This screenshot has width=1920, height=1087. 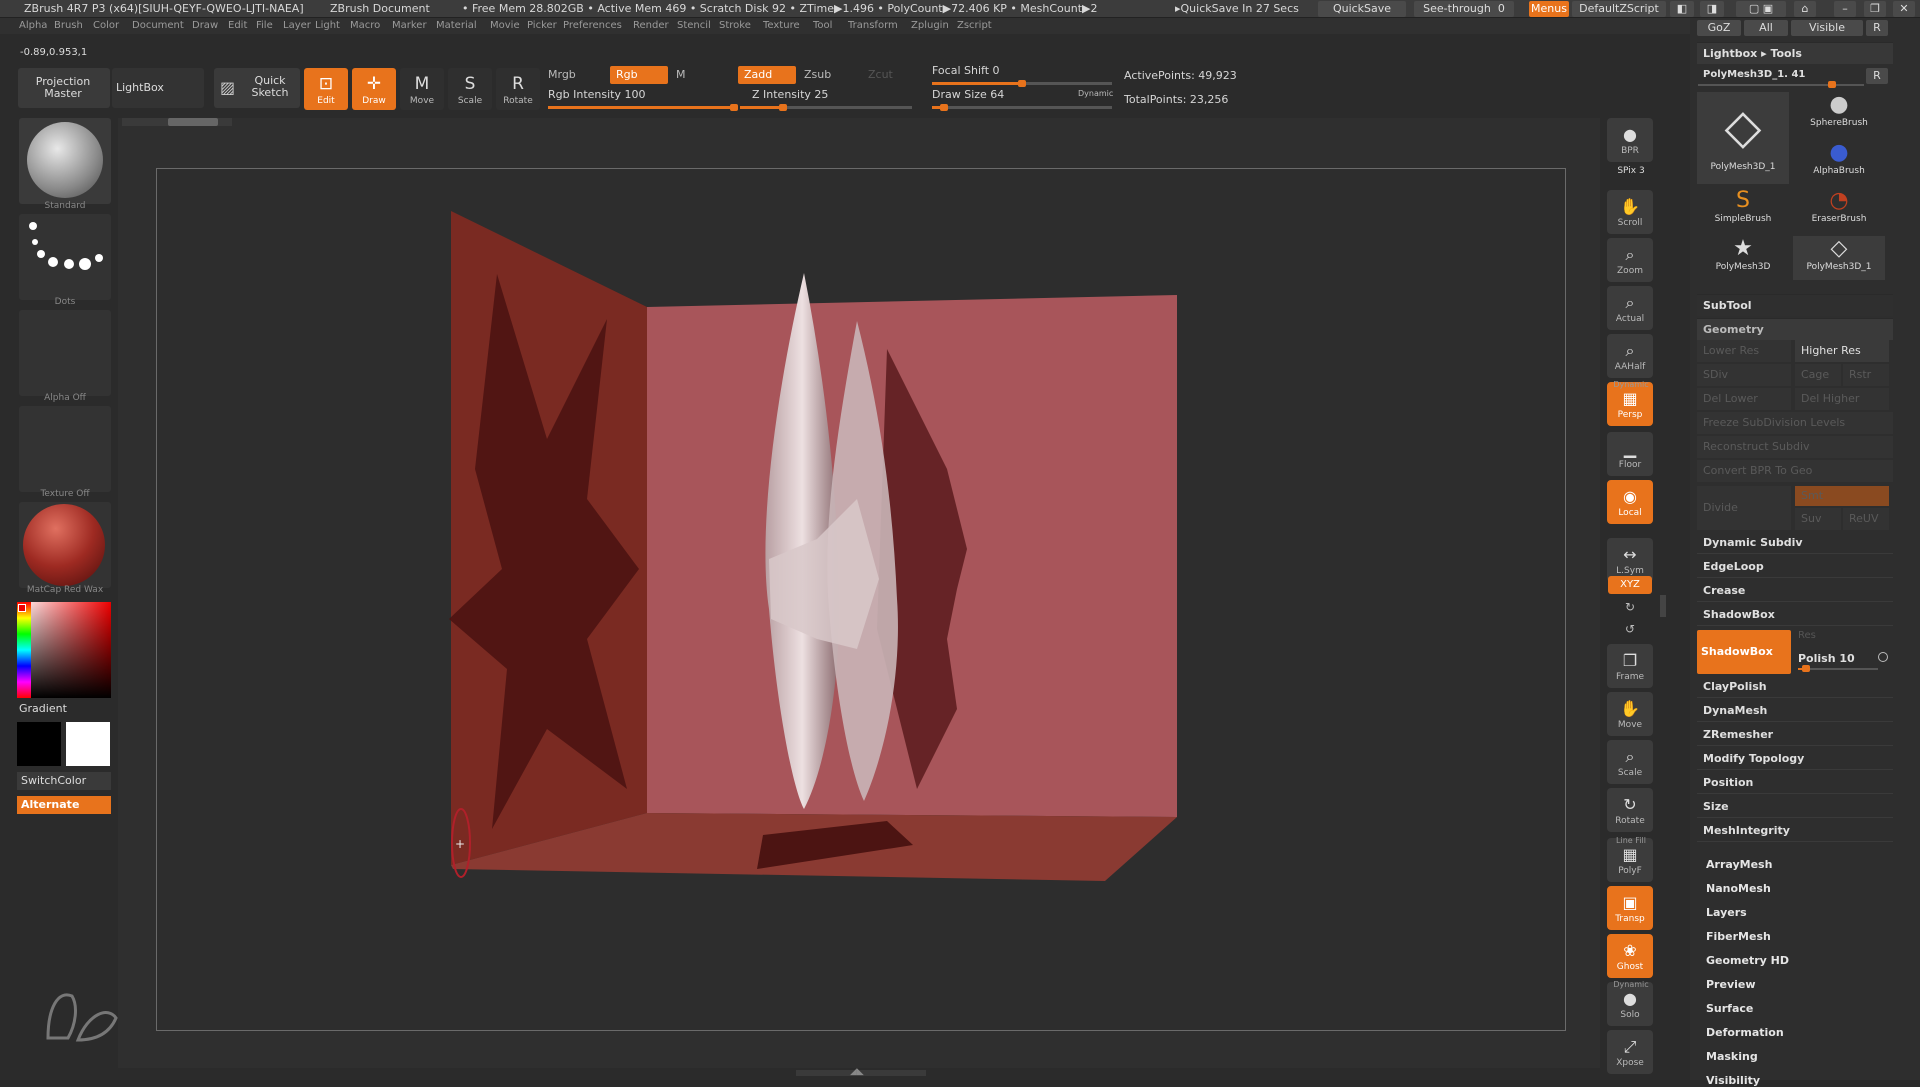 What do you see at coordinates (24, 650) in the screenshot?
I see `hue-strip` at bounding box center [24, 650].